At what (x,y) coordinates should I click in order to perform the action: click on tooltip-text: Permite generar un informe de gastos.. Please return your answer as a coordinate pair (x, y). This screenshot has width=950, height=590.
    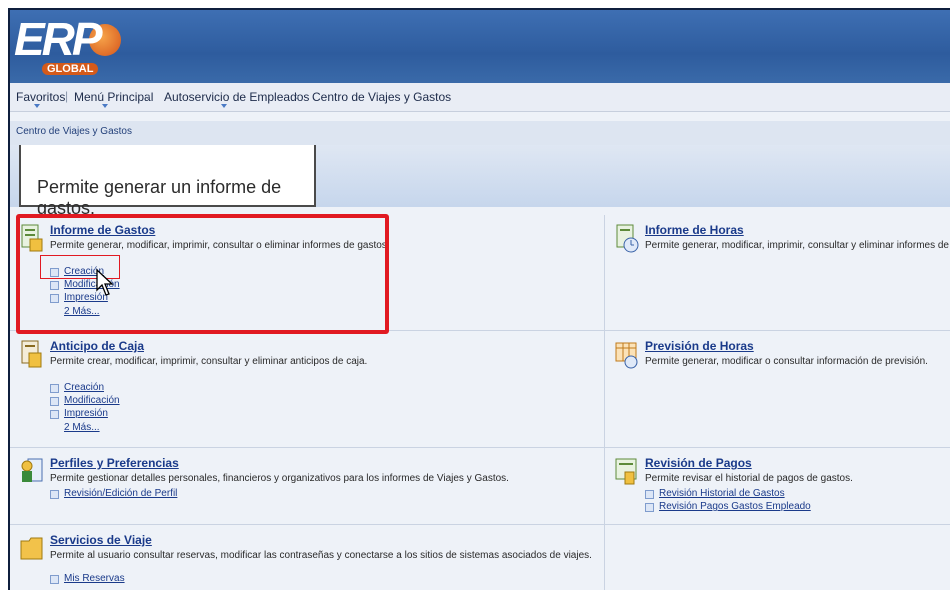
    Looking at the image, I should click on (159, 197).